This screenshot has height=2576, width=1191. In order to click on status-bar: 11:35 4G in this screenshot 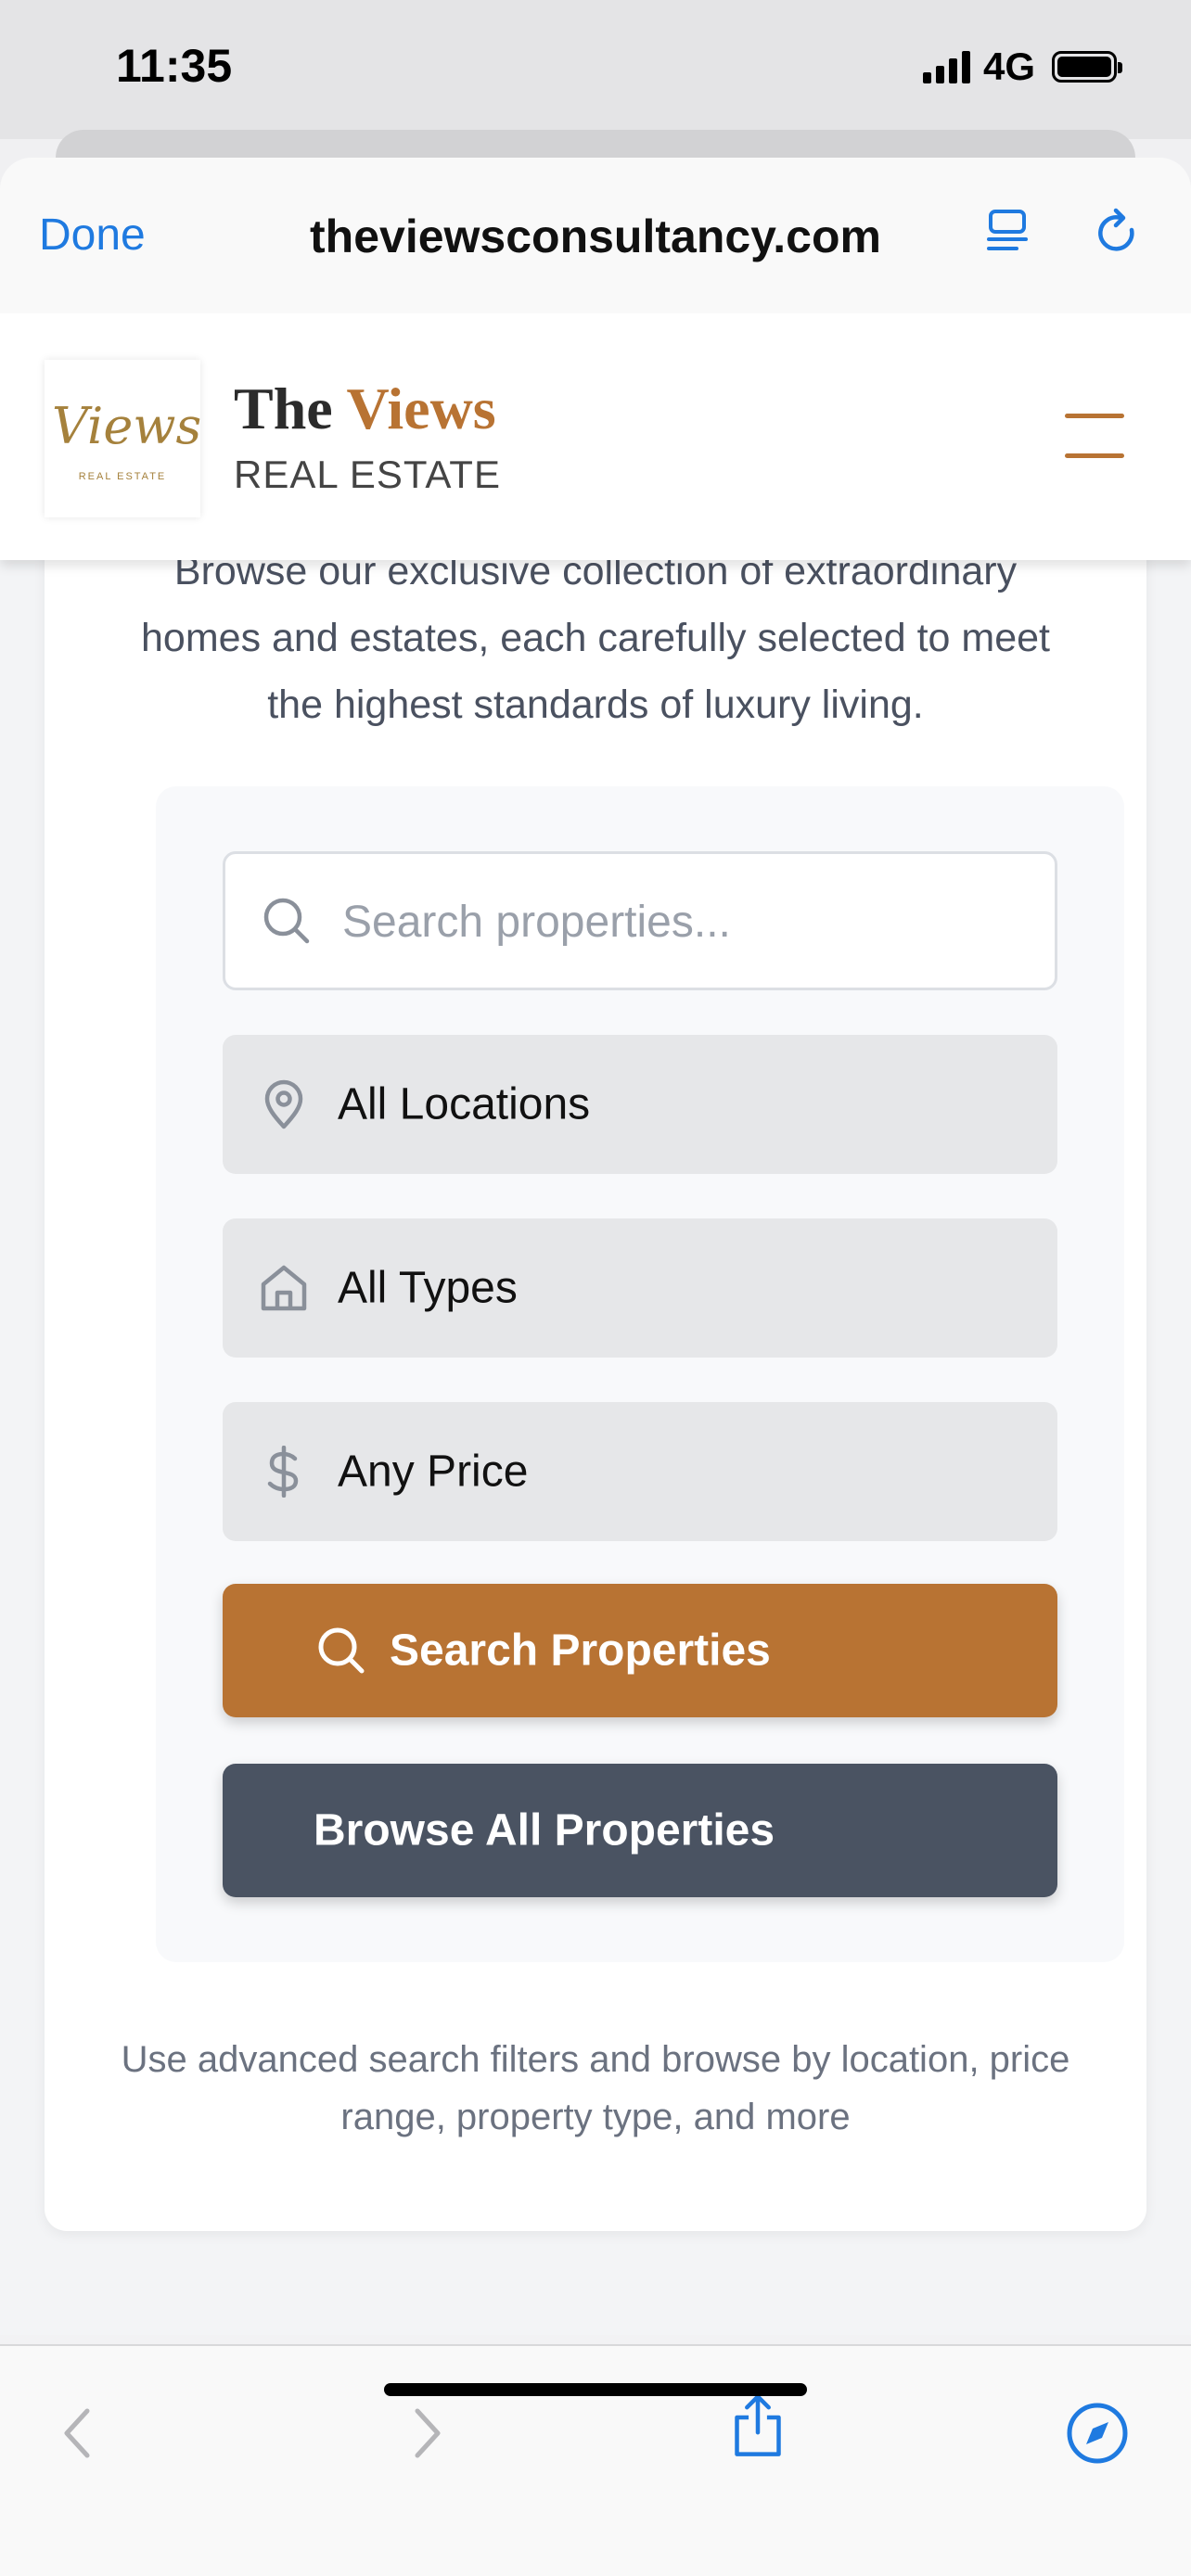, I will do `click(595, 69)`.